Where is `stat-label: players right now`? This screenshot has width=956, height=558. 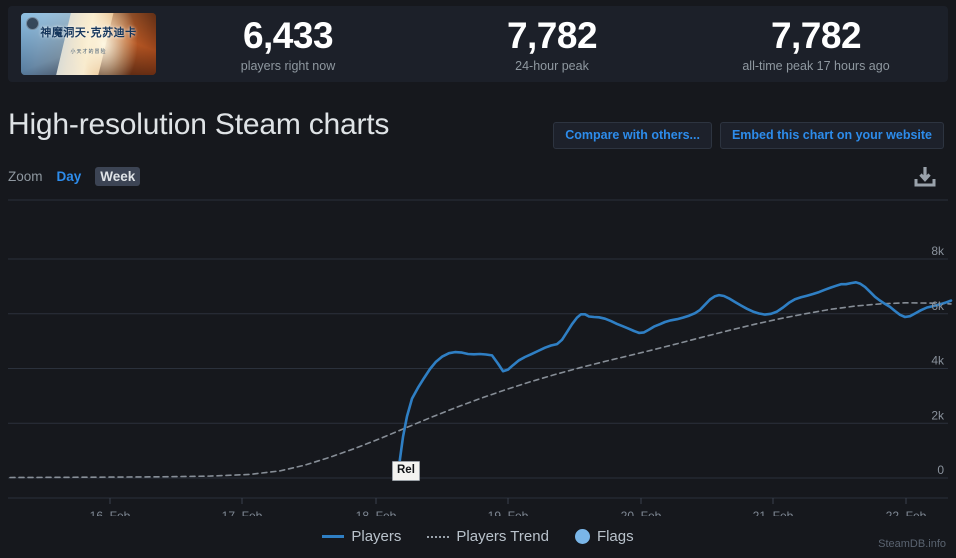 stat-label: players right now is located at coordinates (288, 65).